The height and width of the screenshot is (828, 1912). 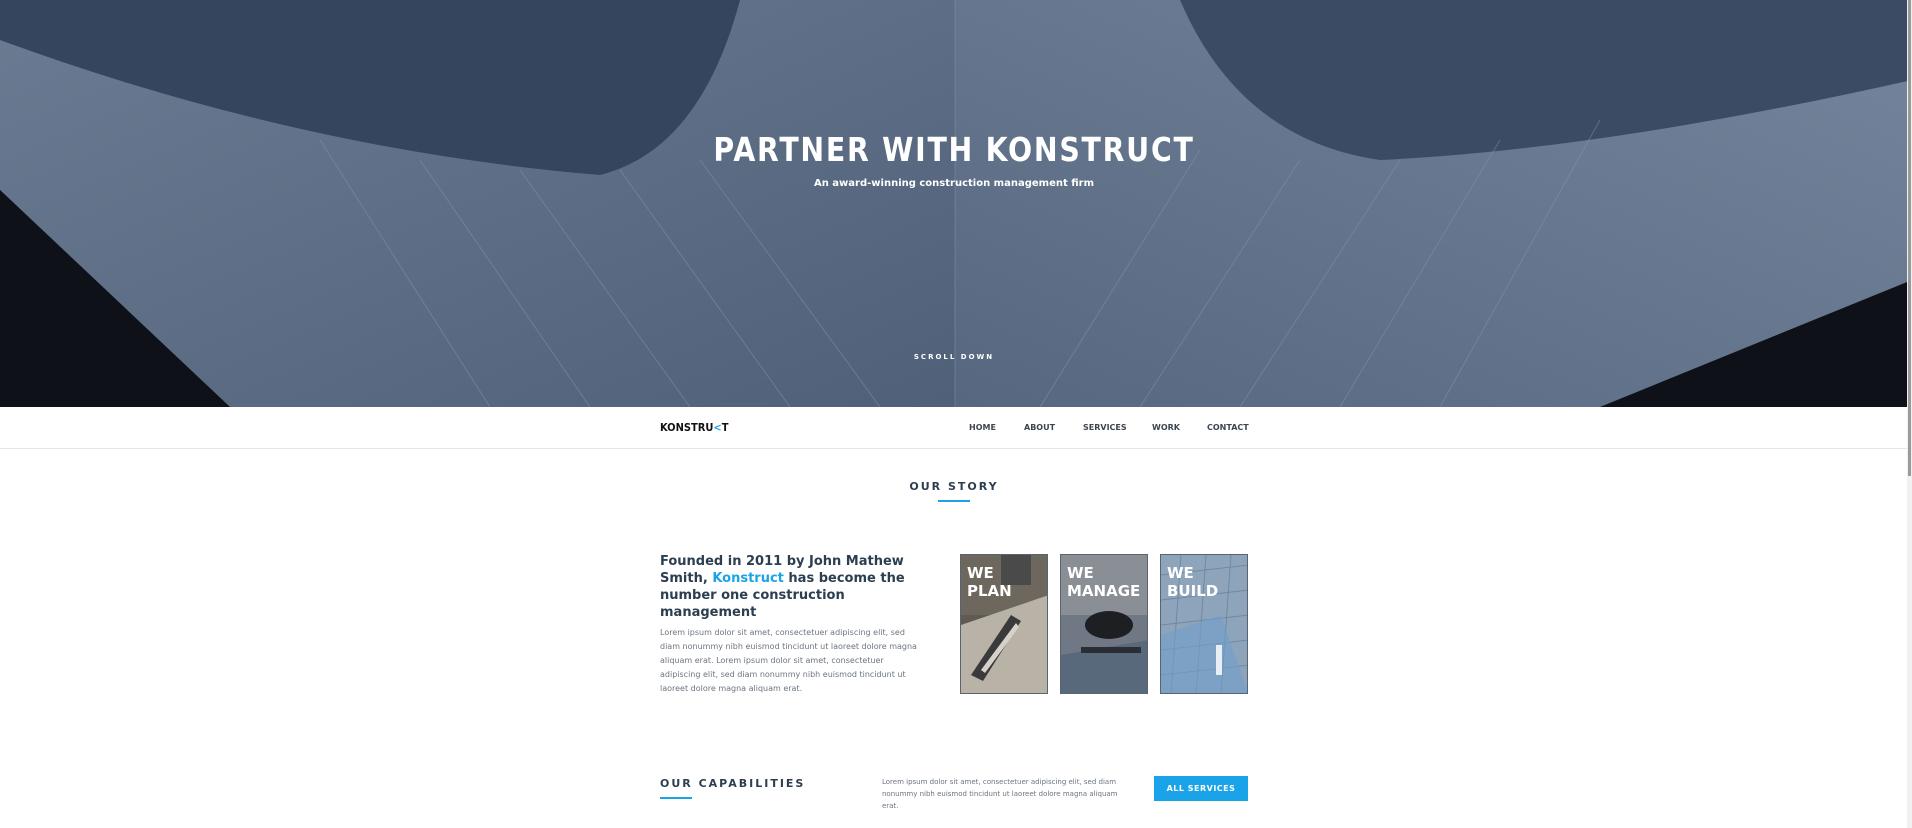 I want to click on scroll-down-link: SCROLL DOWN, so click(x=954, y=357).